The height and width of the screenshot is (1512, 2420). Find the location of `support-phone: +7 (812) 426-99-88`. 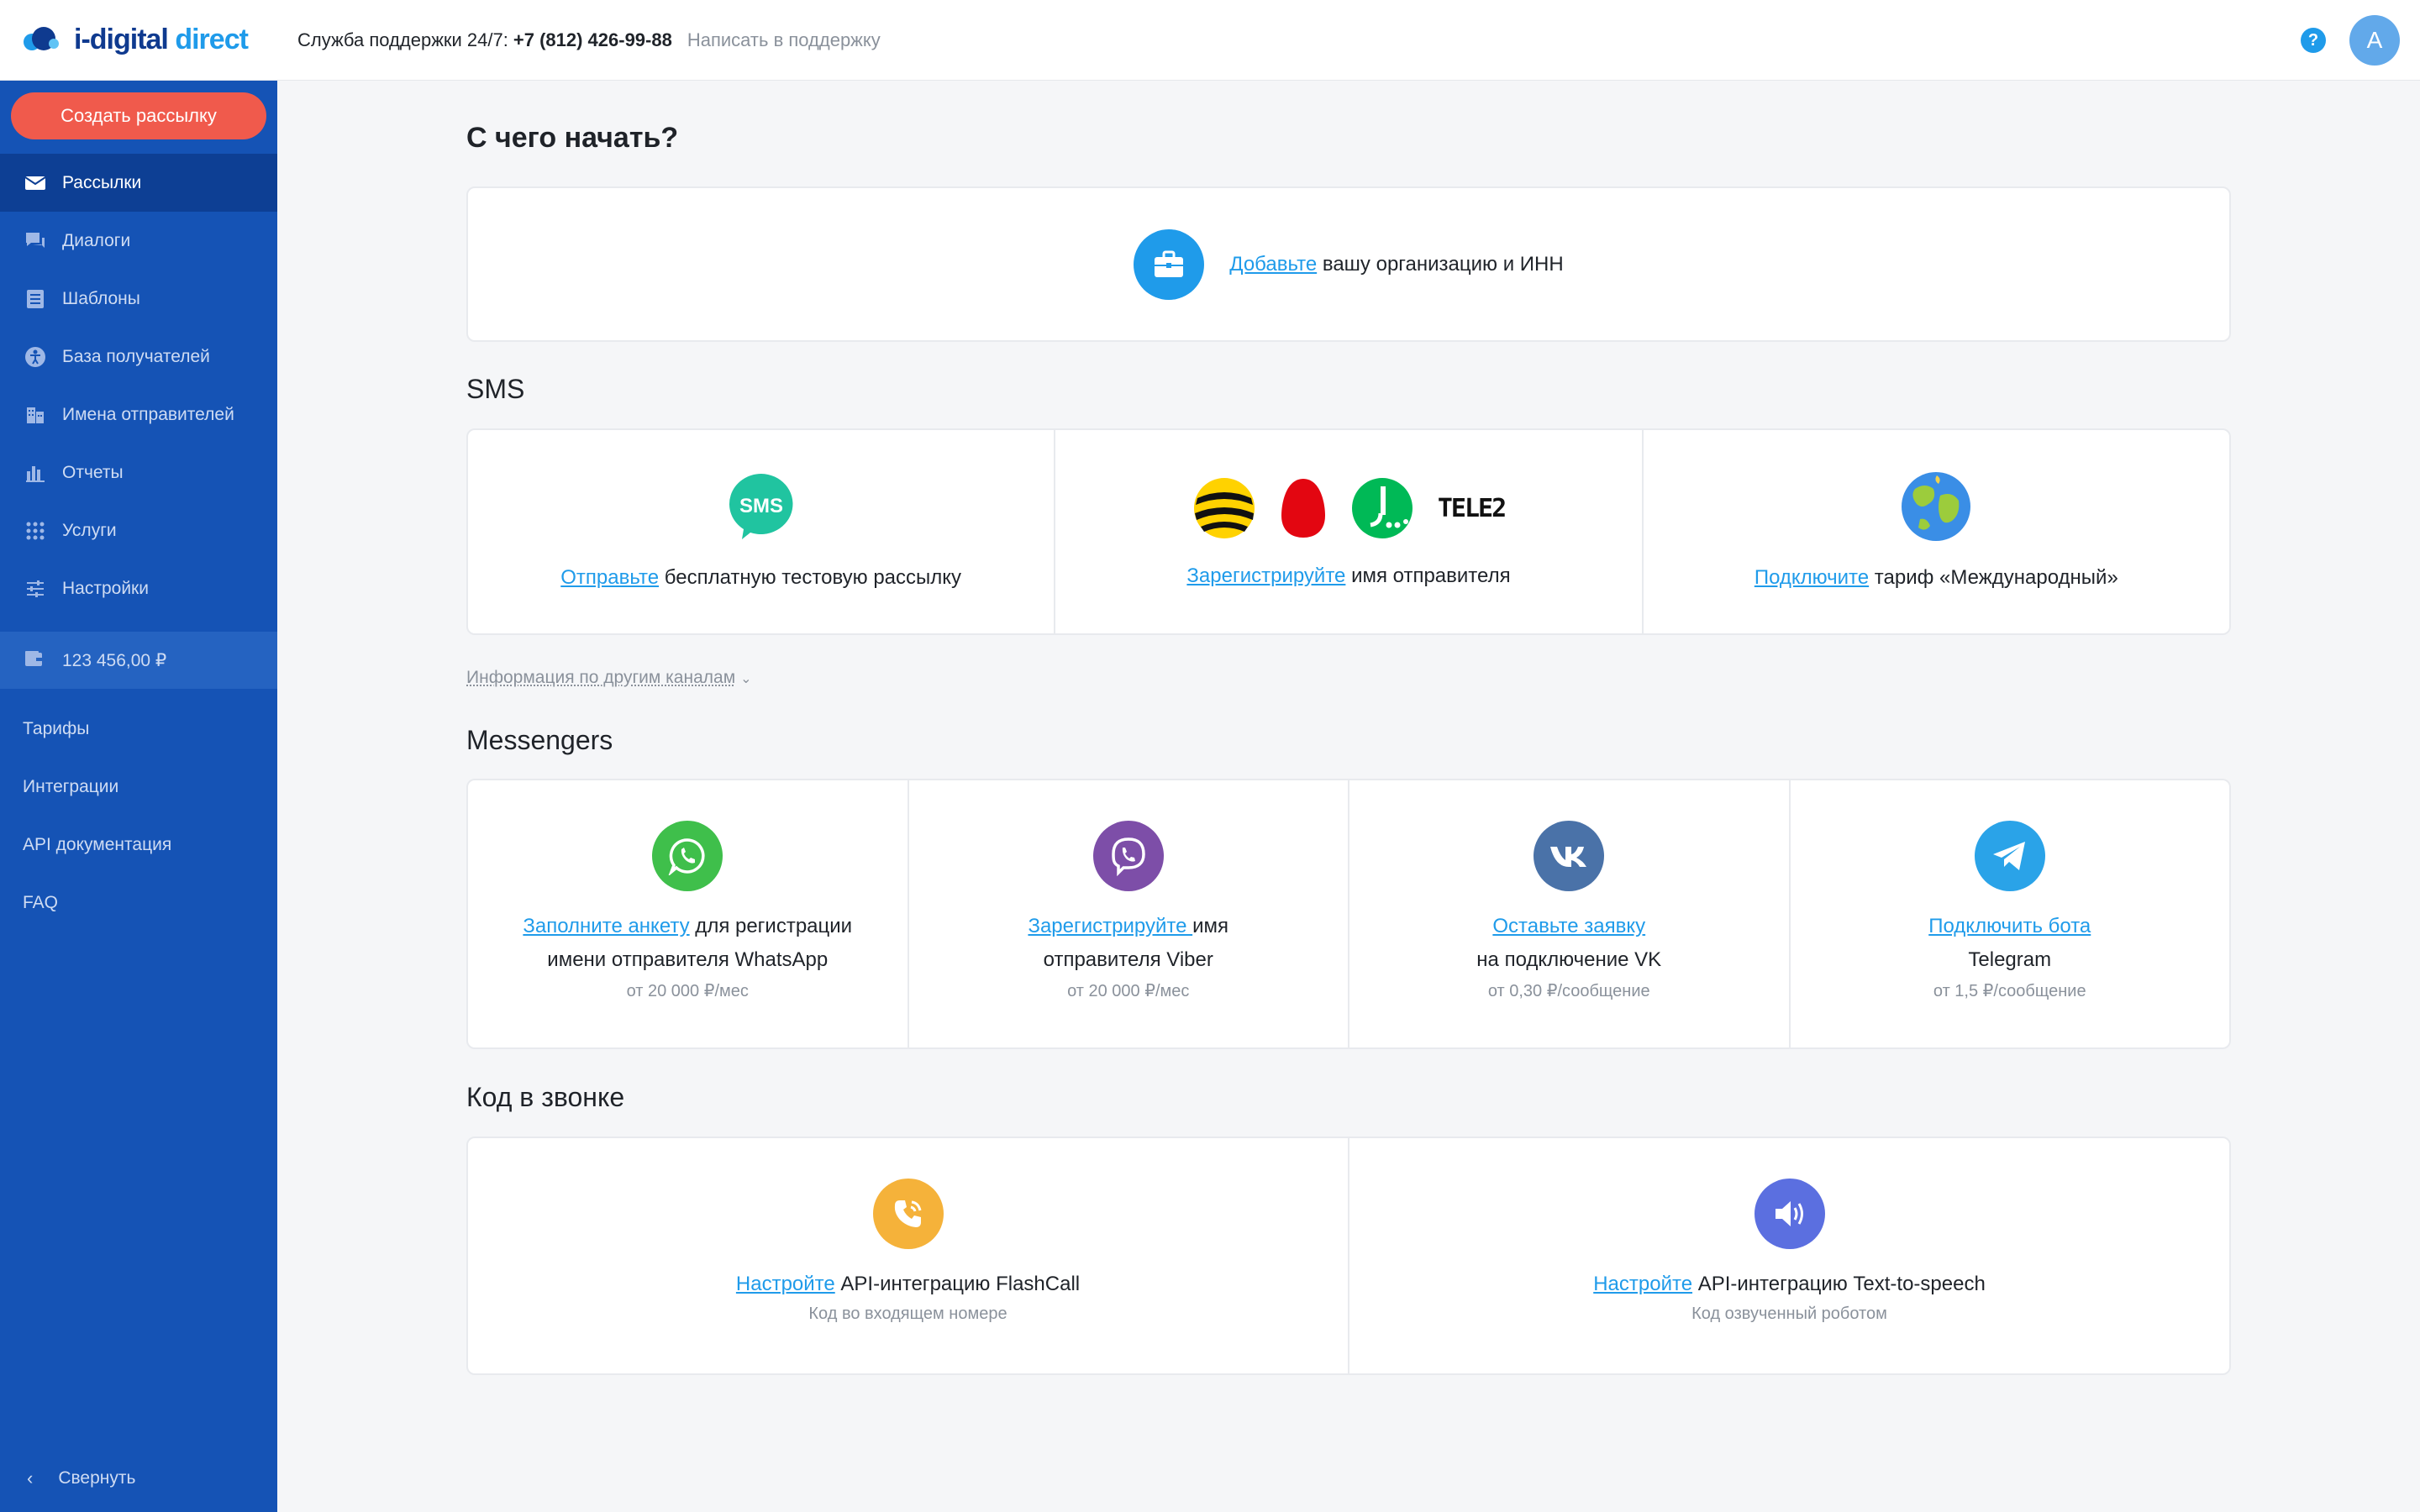

support-phone: +7 (812) 426-99-88 is located at coordinates (592, 40).